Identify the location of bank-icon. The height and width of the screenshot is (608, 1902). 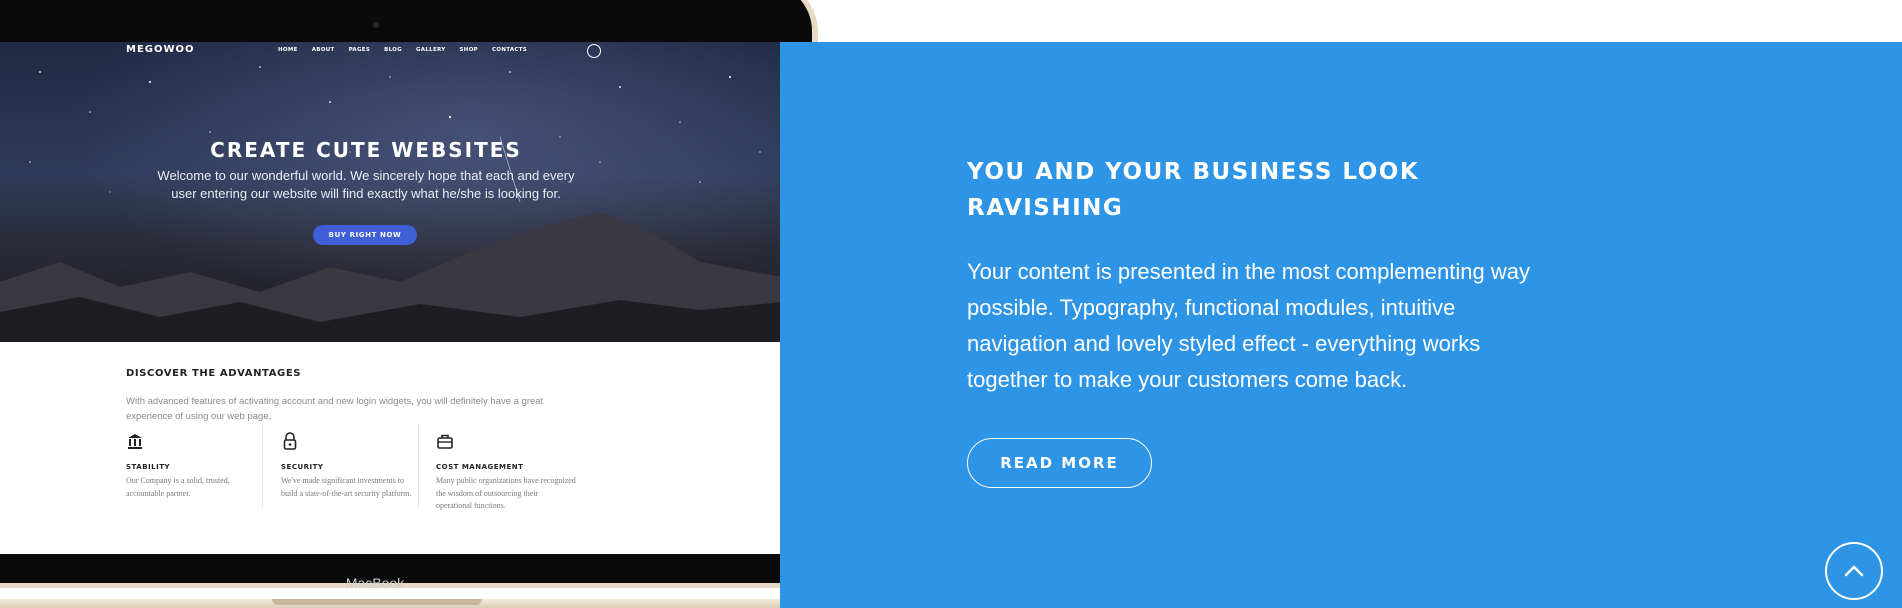
(135, 441).